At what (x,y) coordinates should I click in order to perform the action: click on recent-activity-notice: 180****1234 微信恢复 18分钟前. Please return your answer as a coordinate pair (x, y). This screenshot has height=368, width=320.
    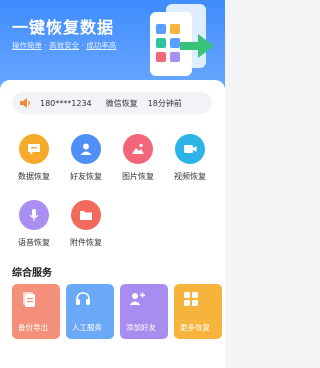
    Looking at the image, I should click on (112, 103).